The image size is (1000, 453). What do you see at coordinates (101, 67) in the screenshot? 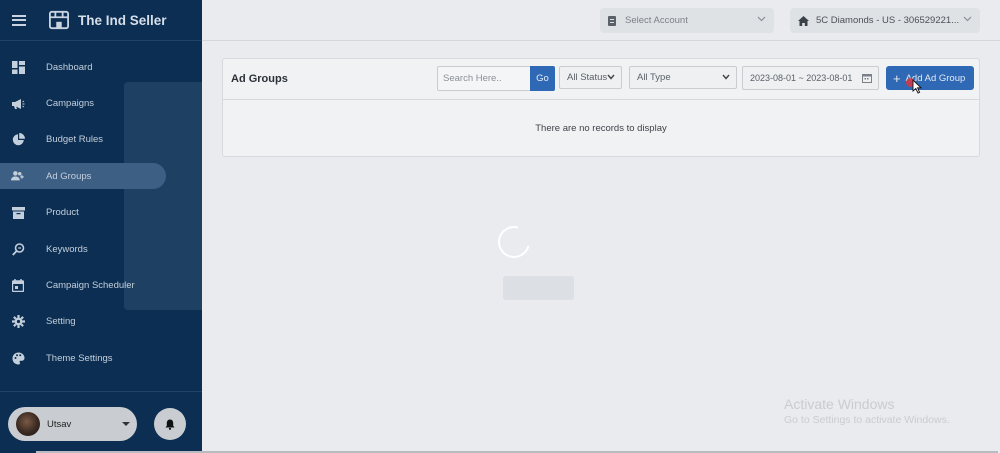
I see `sidebar-item-dashboard: Dashboard` at bounding box center [101, 67].